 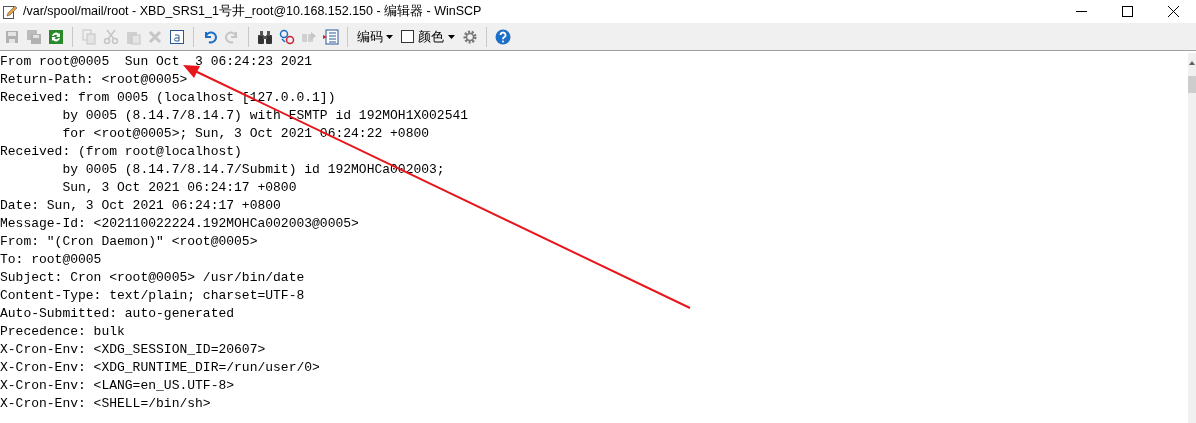 I want to click on text-line: by 0005 (8.14.7/8.14.7) with ESMTP id 192MOH1X002541, so click(x=265, y=116).